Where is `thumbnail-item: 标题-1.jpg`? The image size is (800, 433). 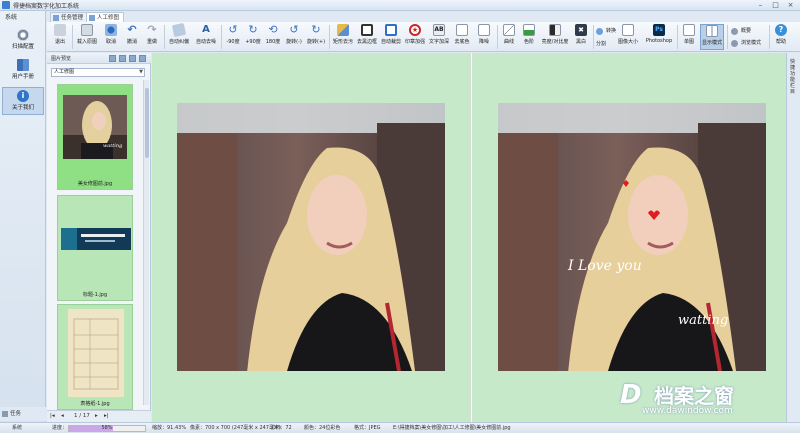
thumbnail-item: 标题-1.jpg is located at coordinates (95, 248).